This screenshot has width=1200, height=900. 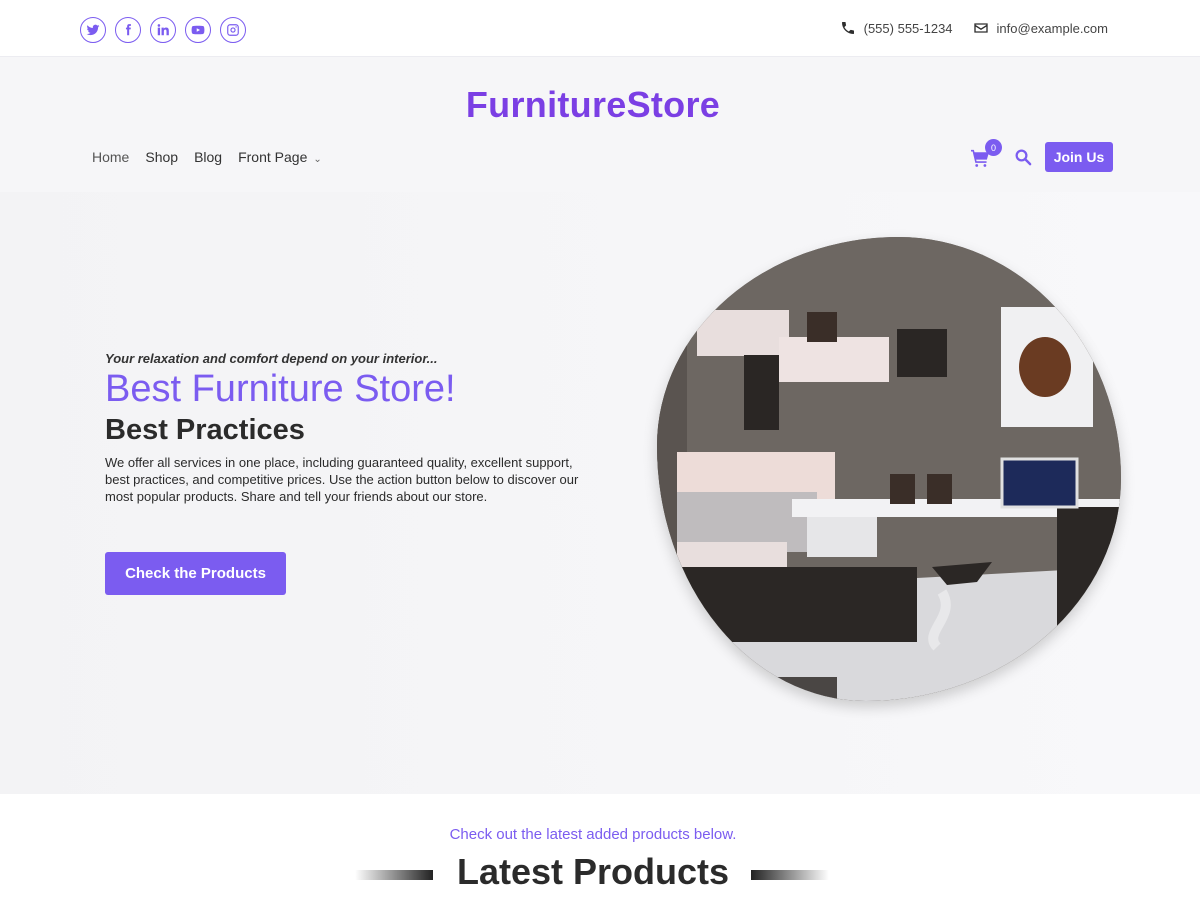 What do you see at coordinates (1052, 28) in the screenshot?
I see `email-address: info@example.com` at bounding box center [1052, 28].